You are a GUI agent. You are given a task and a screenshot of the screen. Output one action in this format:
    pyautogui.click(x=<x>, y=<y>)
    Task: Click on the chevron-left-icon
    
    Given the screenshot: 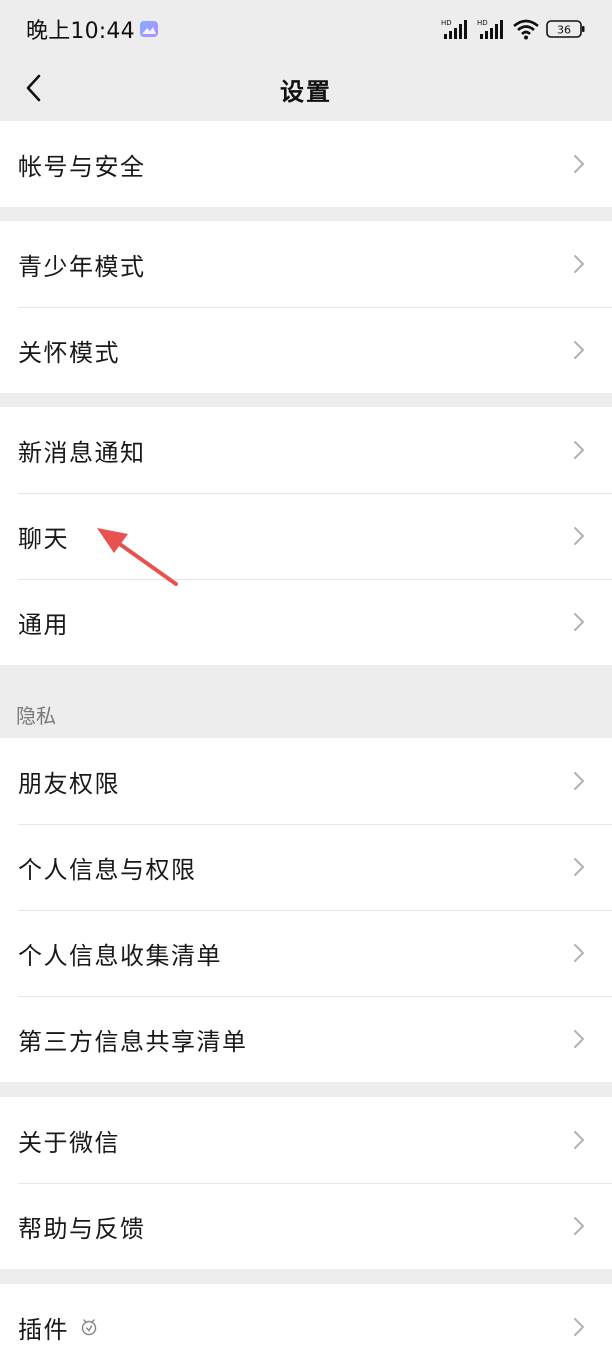 What is the action you would take?
    pyautogui.click(x=33, y=88)
    